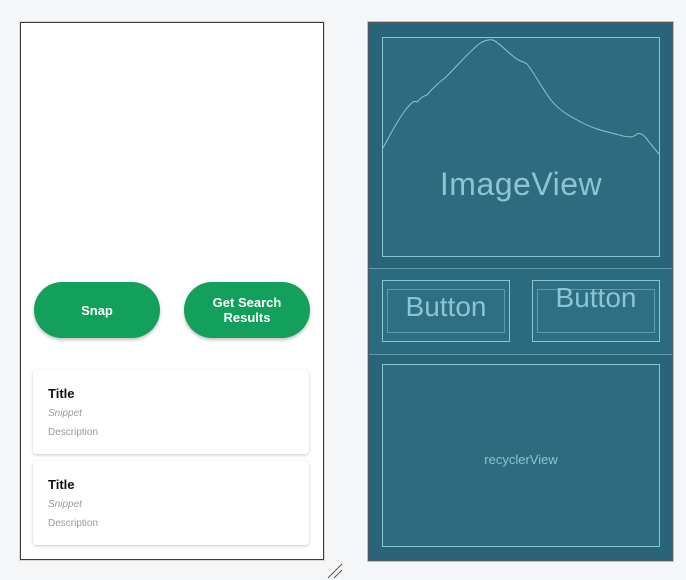 The width and height of the screenshot is (686, 580). Describe the element at coordinates (520, 311) in the screenshot. I see `blueprint-button-row: Button Button` at that location.